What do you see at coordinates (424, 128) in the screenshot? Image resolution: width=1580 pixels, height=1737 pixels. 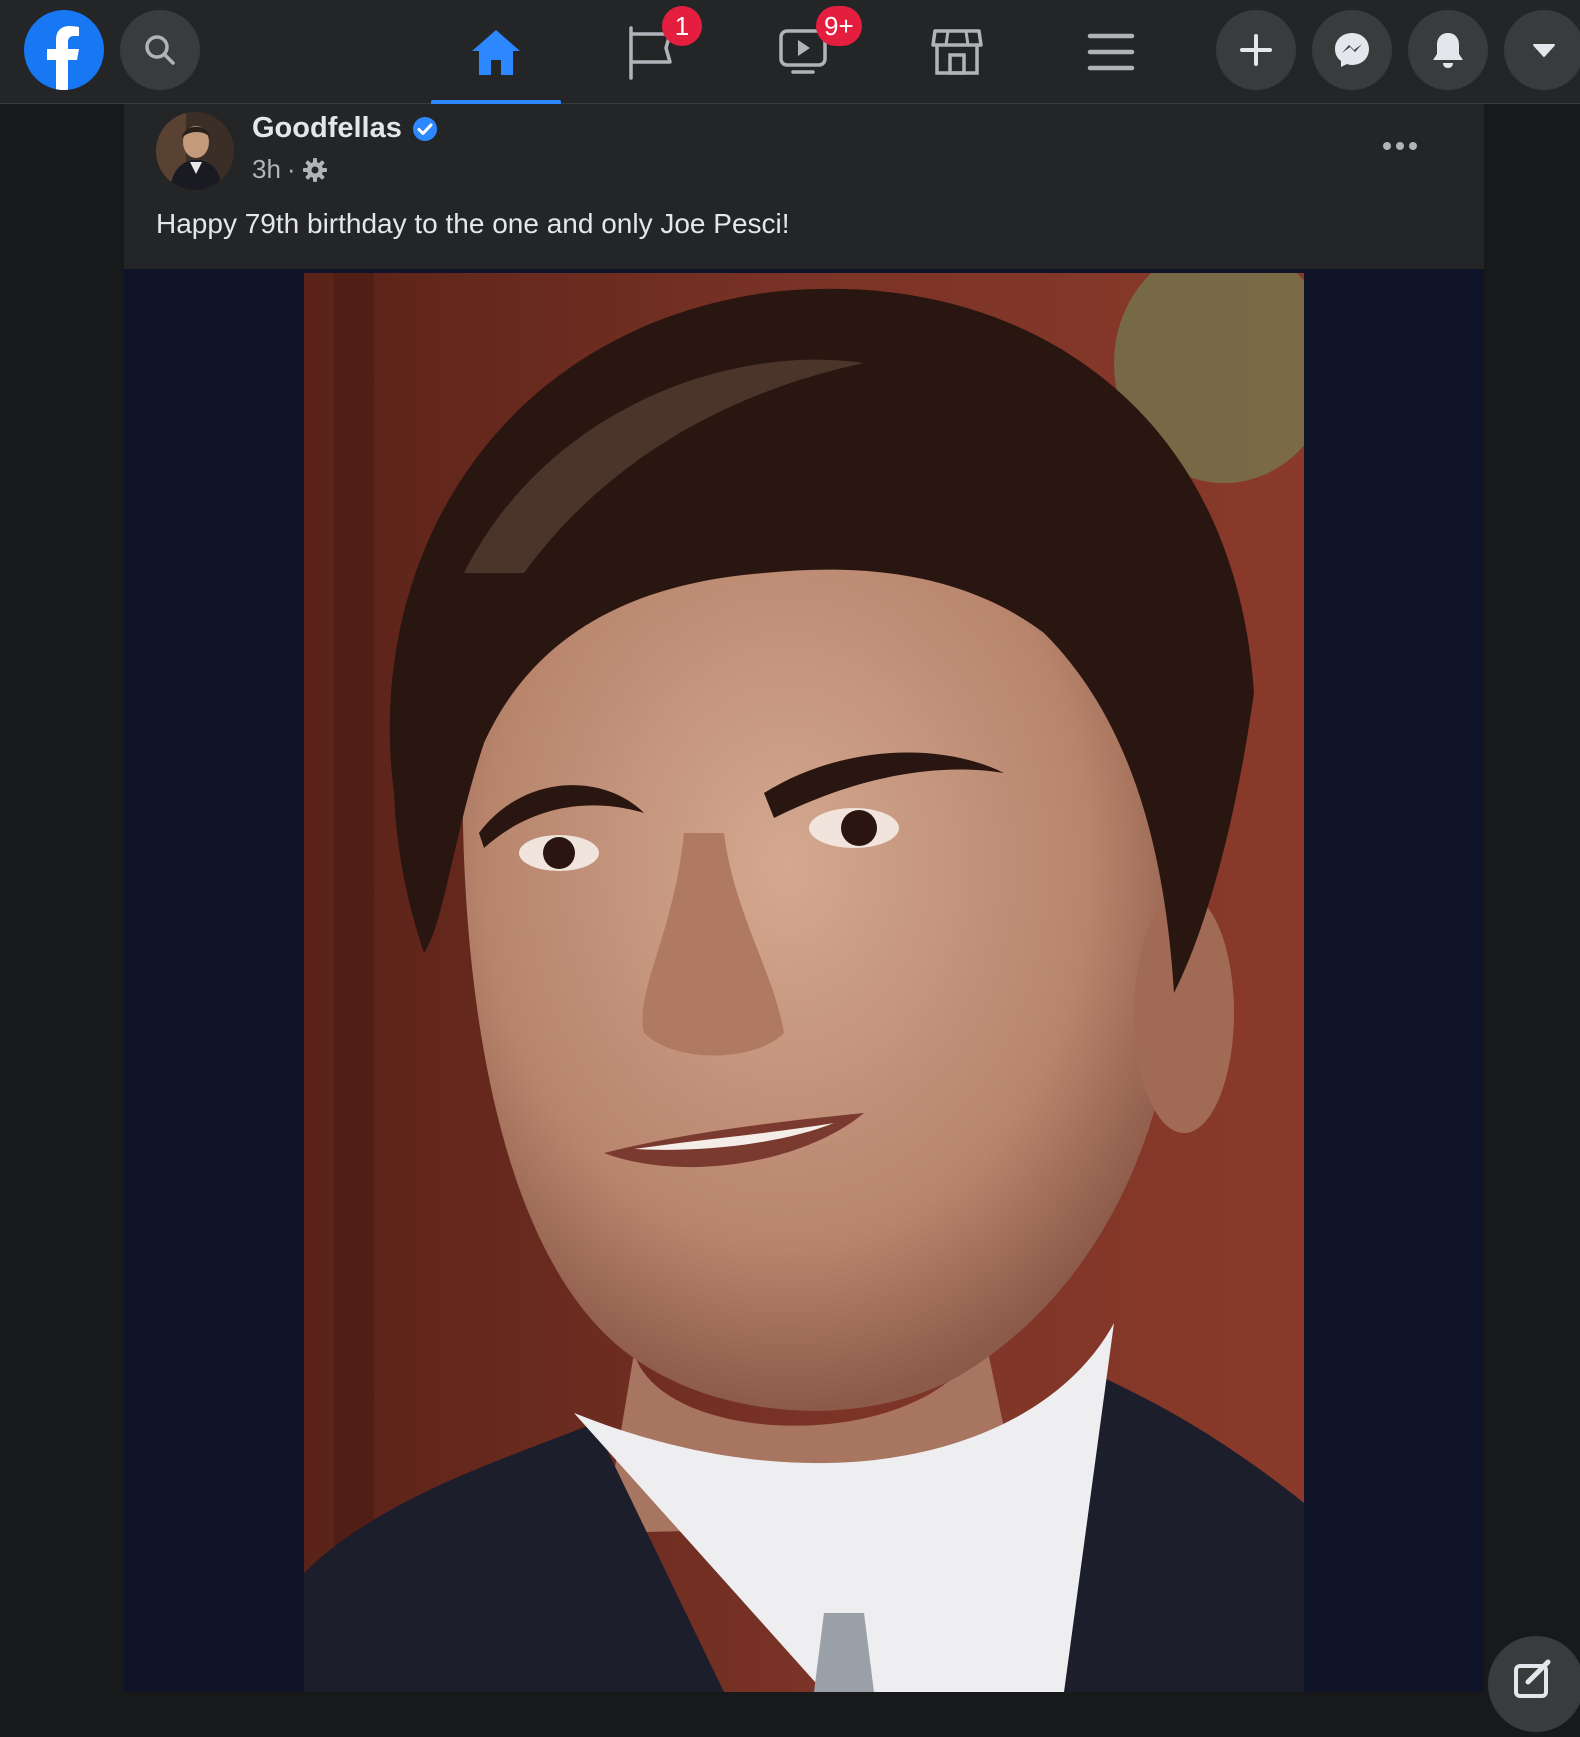 I see `verified-badge-icon` at bounding box center [424, 128].